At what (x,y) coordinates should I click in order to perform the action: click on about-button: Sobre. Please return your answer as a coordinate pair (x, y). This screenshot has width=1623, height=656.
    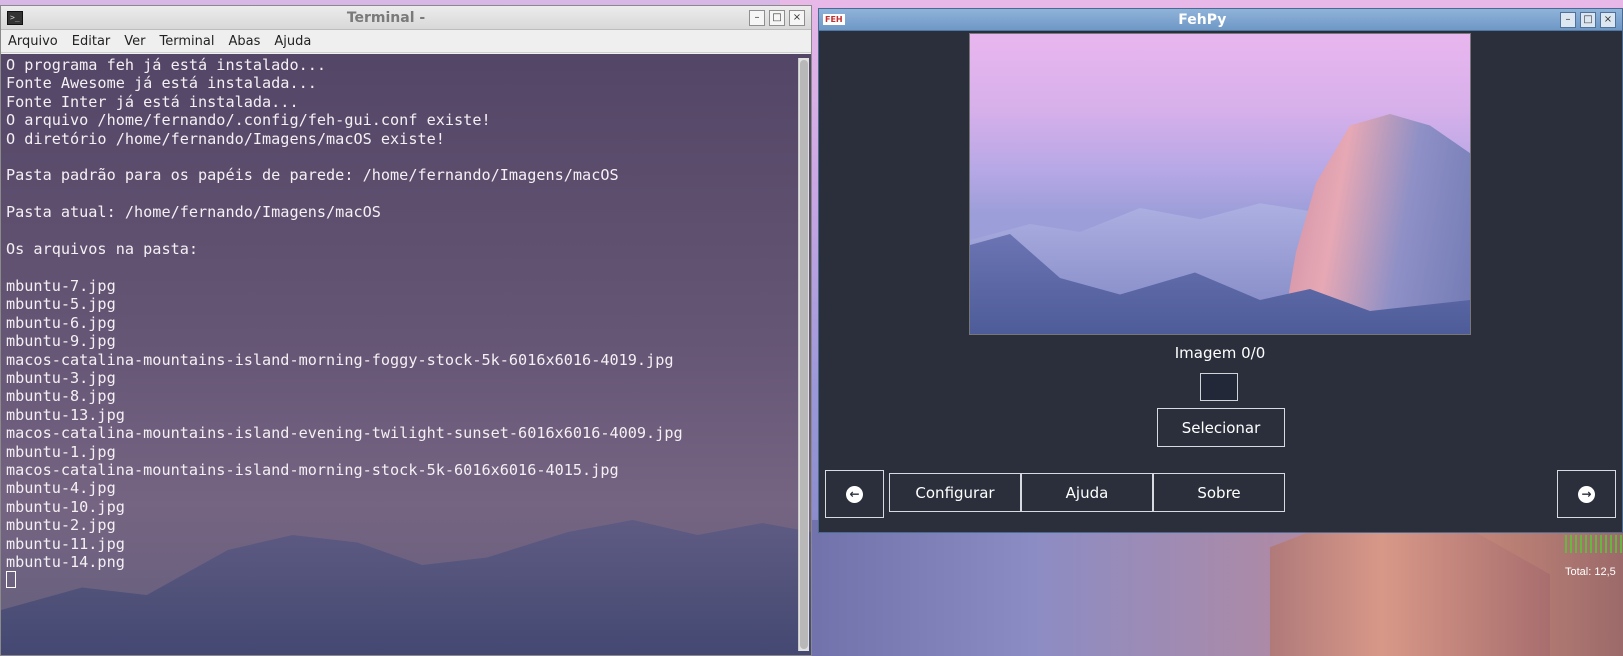
    Looking at the image, I should click on (1219, 492).